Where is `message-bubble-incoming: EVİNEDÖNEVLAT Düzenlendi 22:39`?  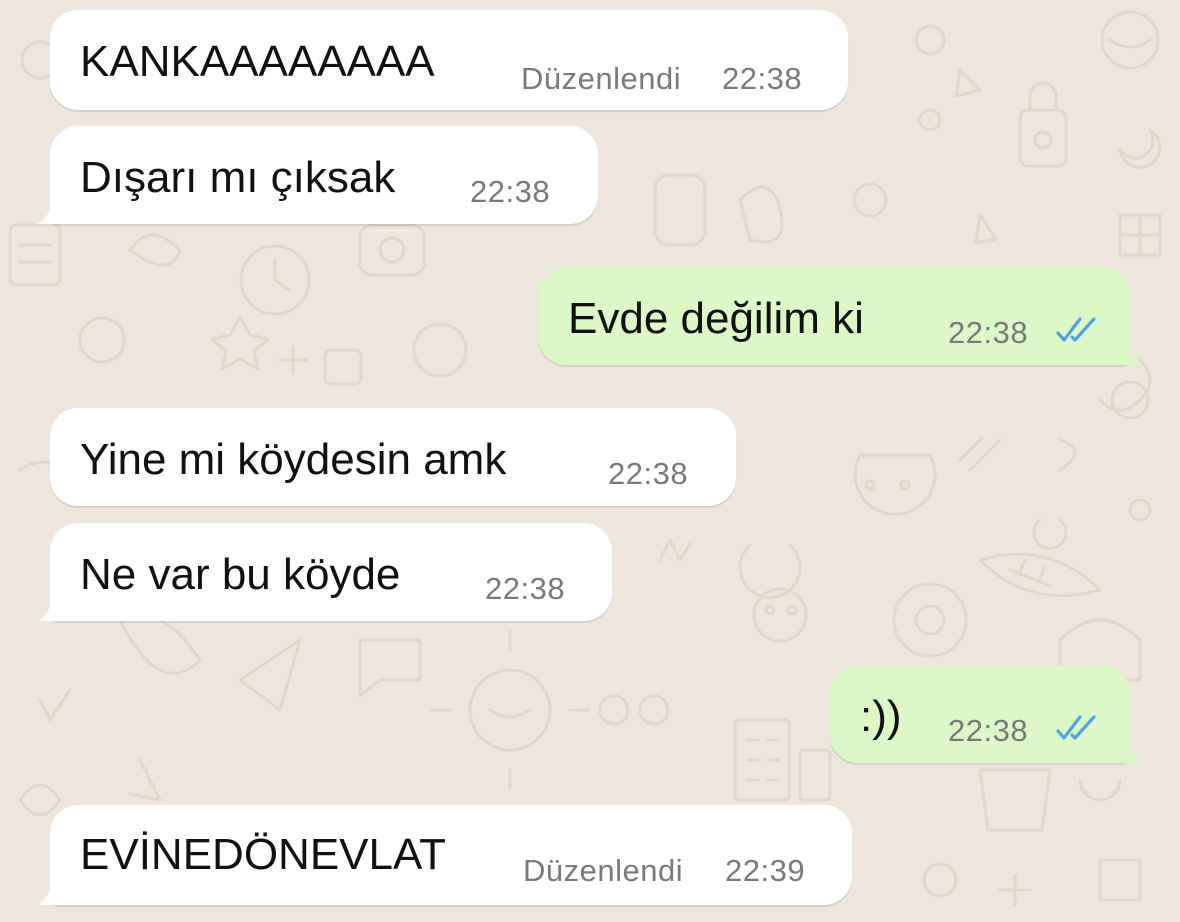 message-bubble-incoming: EVİNEDÖNEVLAT Düzenlendi 22:39 is located at coordinates (445, 855).